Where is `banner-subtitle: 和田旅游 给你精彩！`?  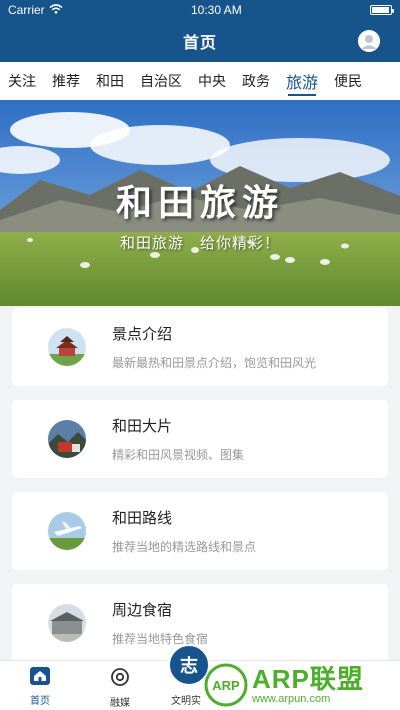 banner-subtitle: 和田旅游 给你精彩！ is located at coordinates (199, 243).